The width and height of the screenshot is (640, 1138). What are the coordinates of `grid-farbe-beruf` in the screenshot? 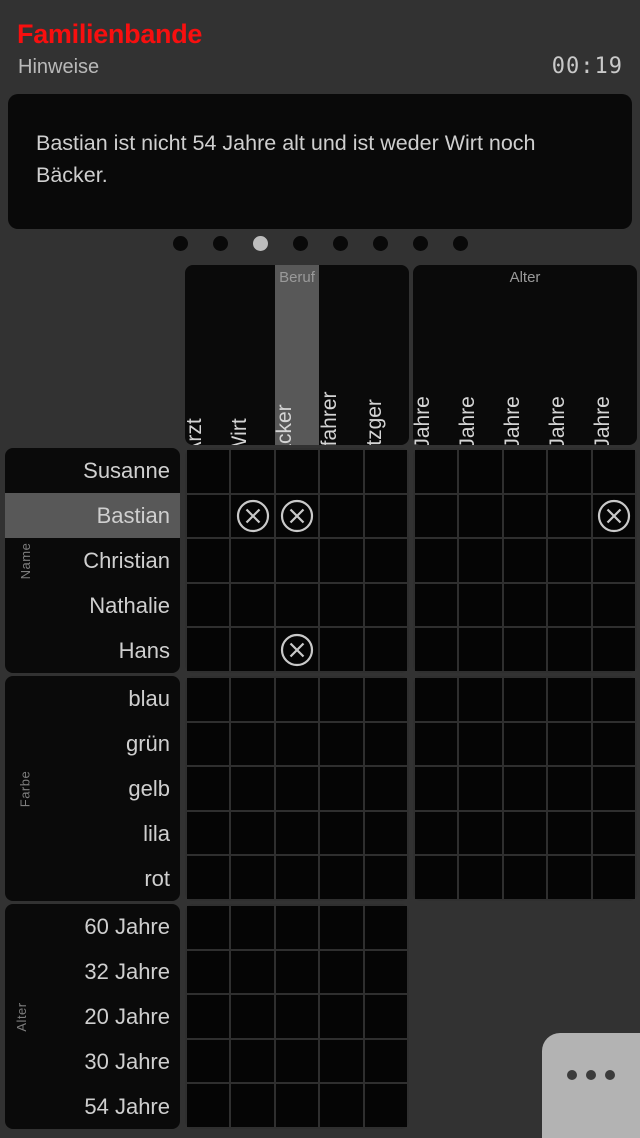 It's located at (297, 788).